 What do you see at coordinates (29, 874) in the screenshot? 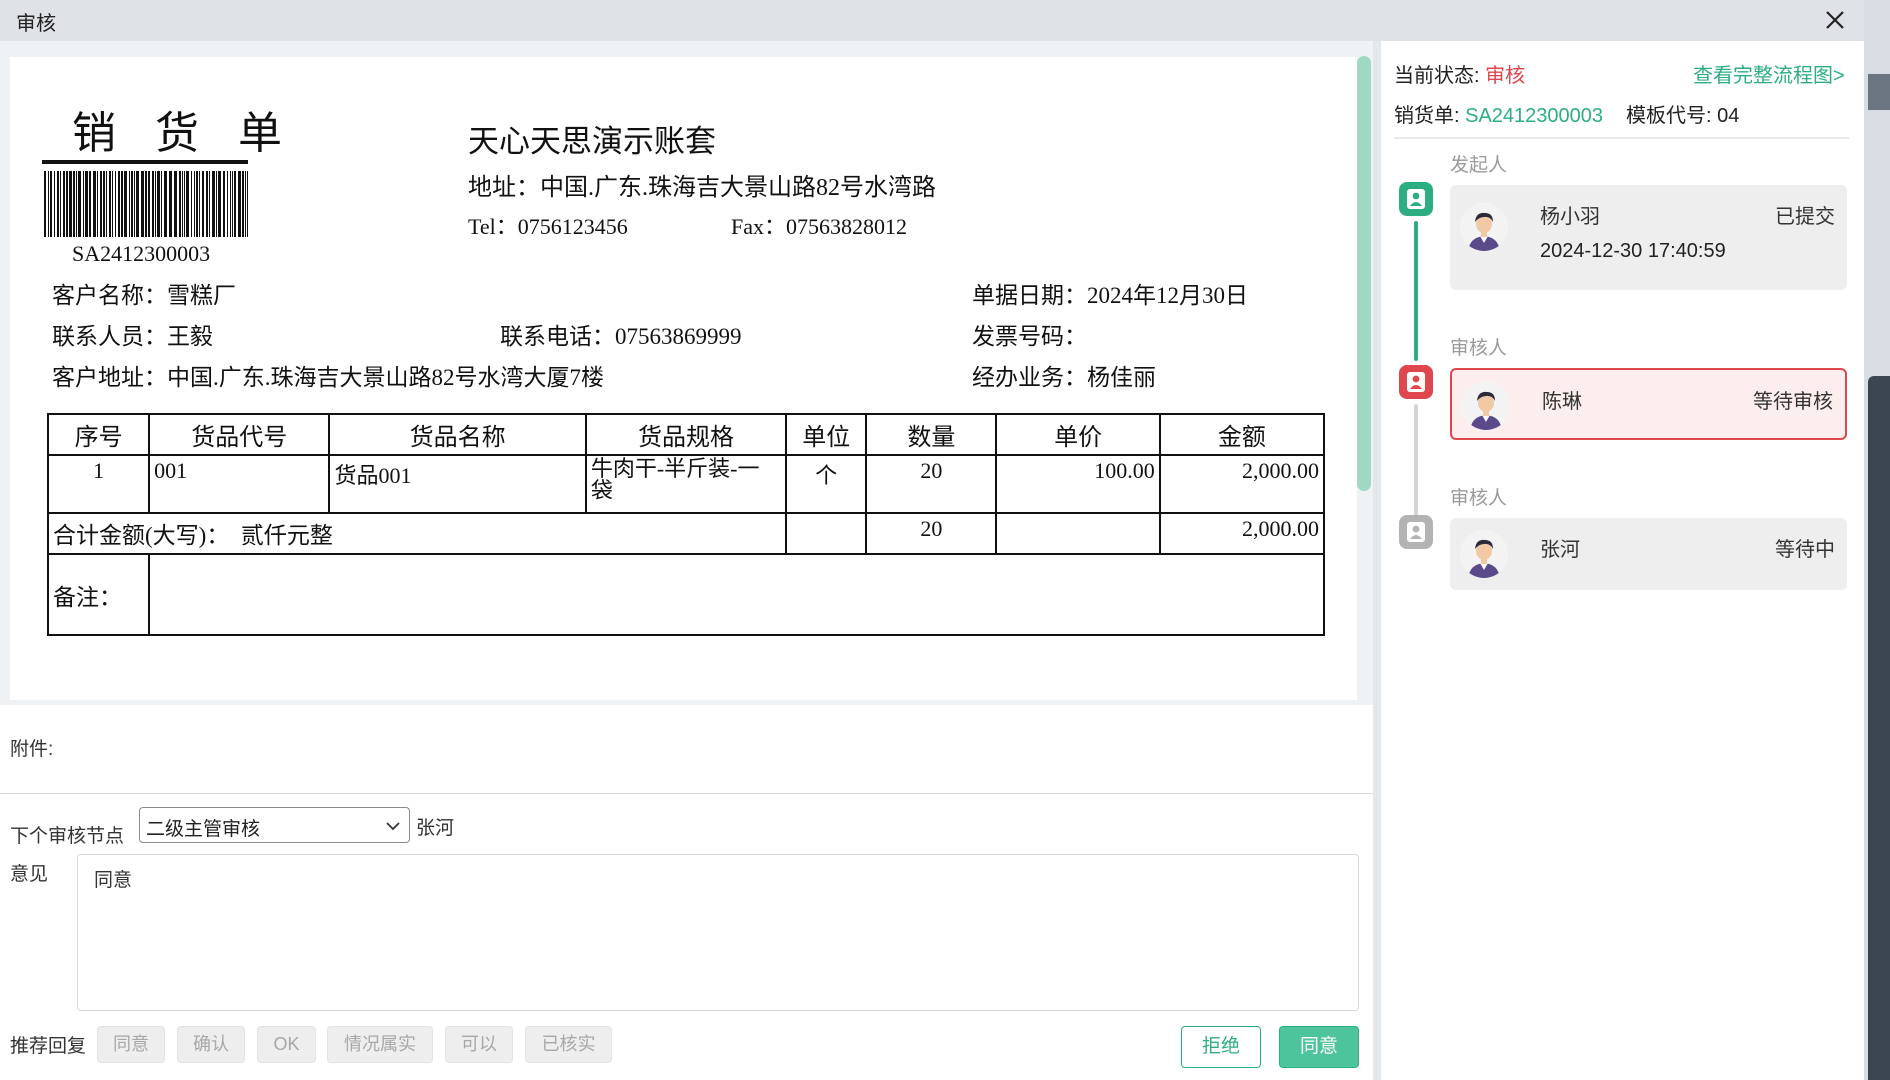
I see `opinion-label: 意见` at bounding box center [29, 874].